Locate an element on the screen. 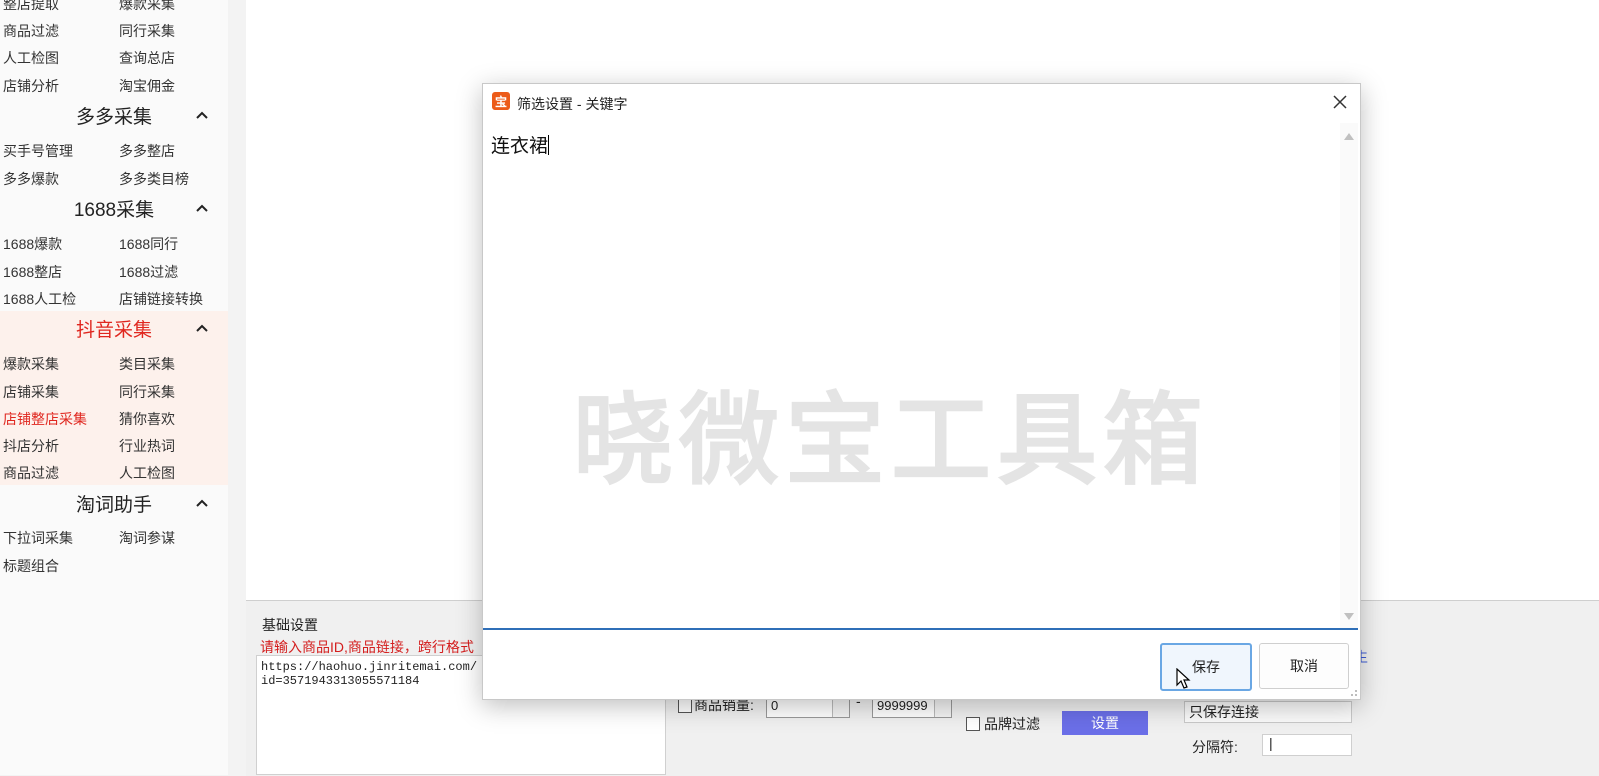 Image resolution: width=1599 pixels, height=776 pixels. sidebar-item: 猜你喜欢 is located at coordinates (147, 419).